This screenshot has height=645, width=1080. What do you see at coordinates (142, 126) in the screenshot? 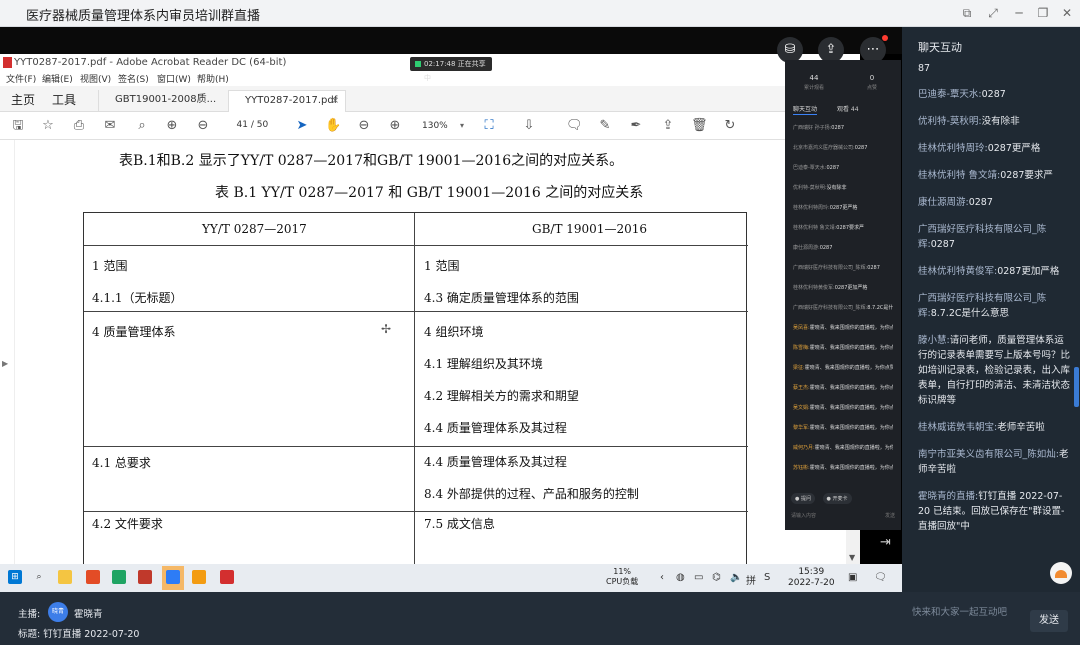
I see `zoom-search-icon: ⌕` at bounding box center [142, 126].